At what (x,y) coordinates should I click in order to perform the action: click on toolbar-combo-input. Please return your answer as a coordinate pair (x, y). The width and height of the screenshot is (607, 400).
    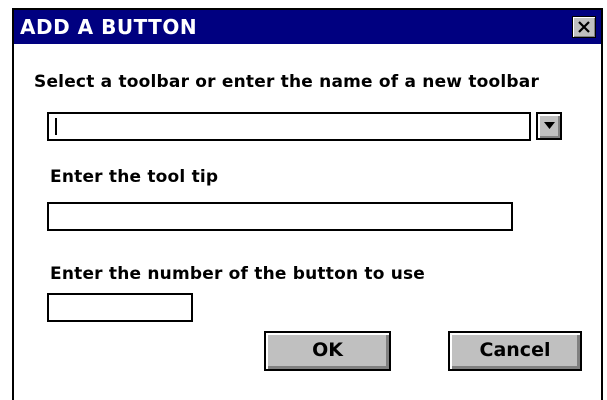
    Looking at the image, I should click on (289, 126).